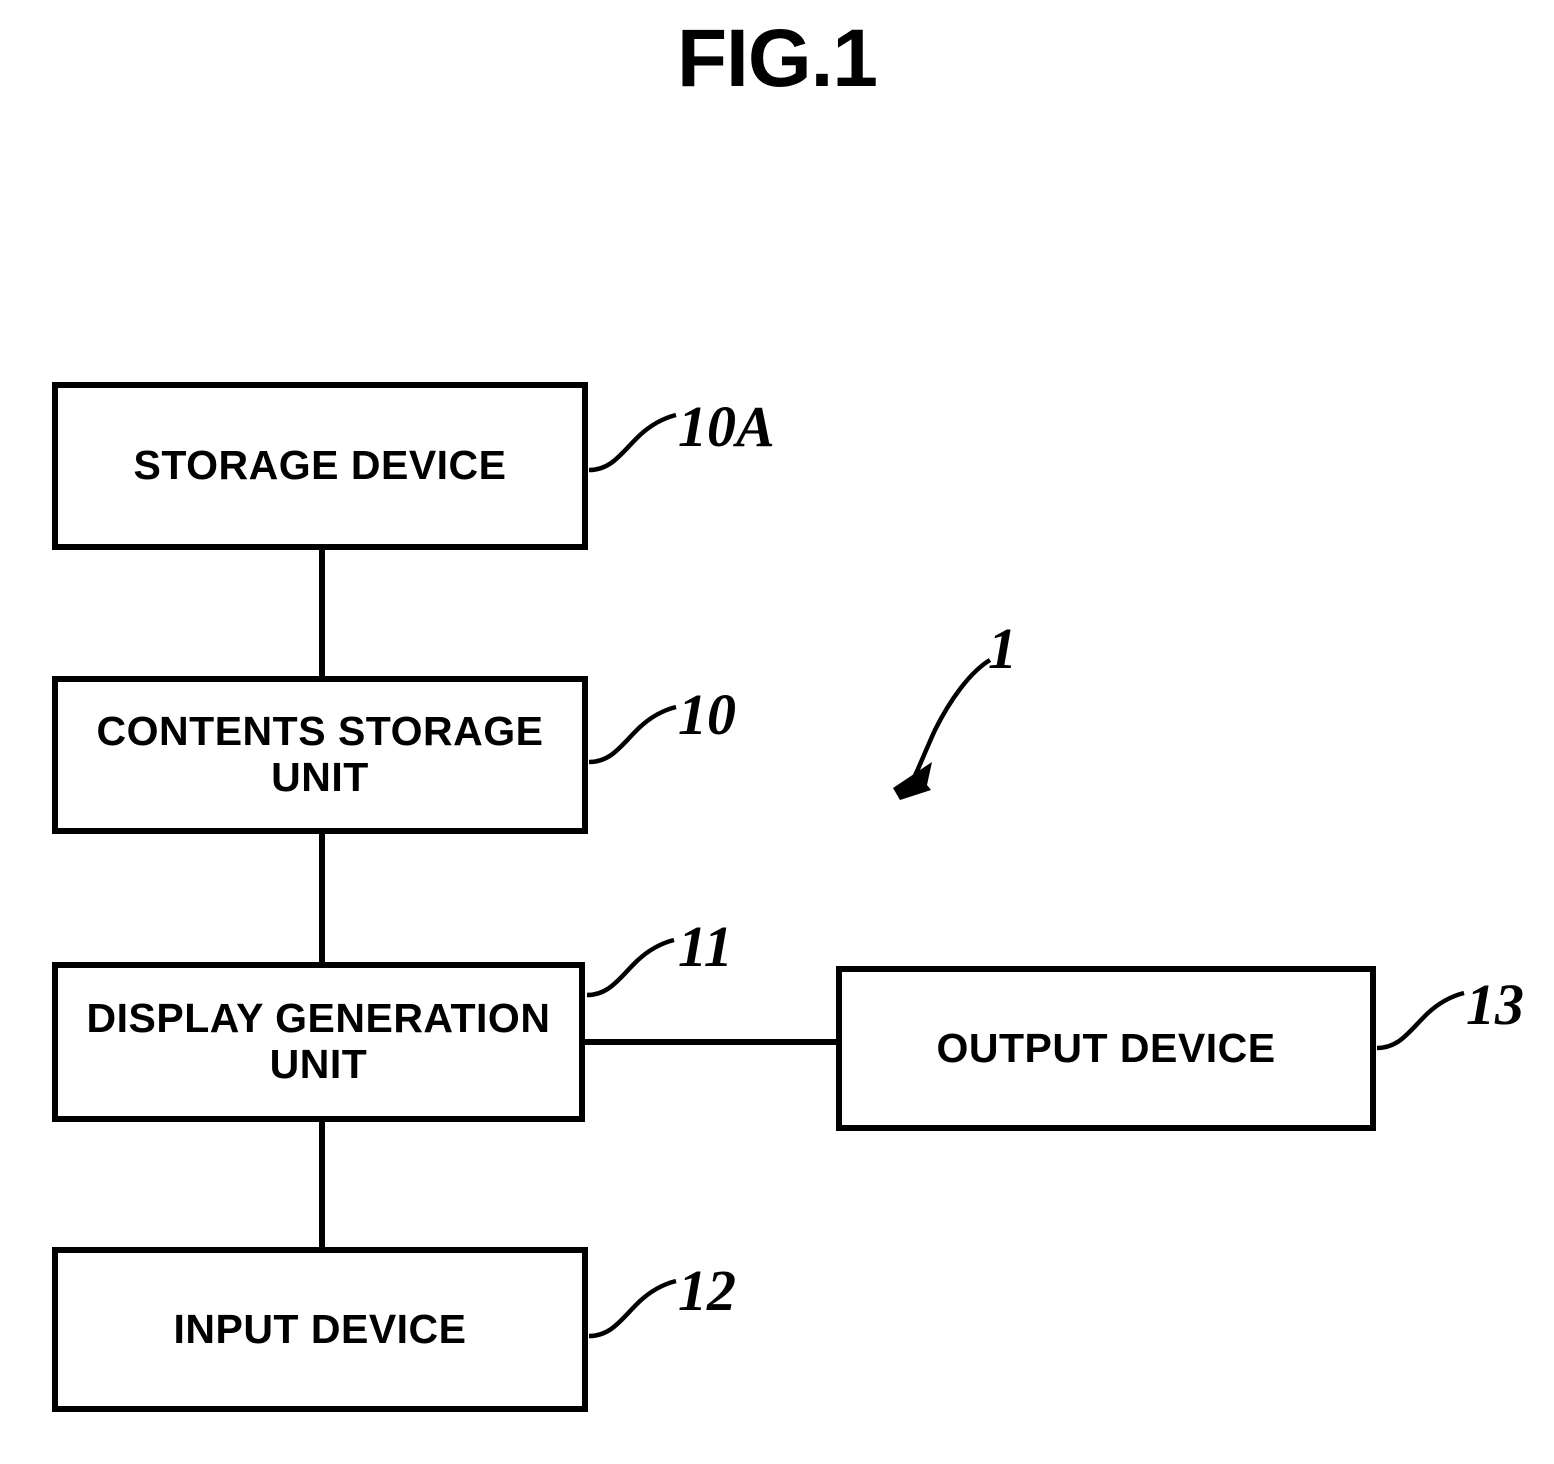 The image size is (1554, 1464). I want to click on block-output-device: OUTPUT DEVICE, so click(1106, 1048).